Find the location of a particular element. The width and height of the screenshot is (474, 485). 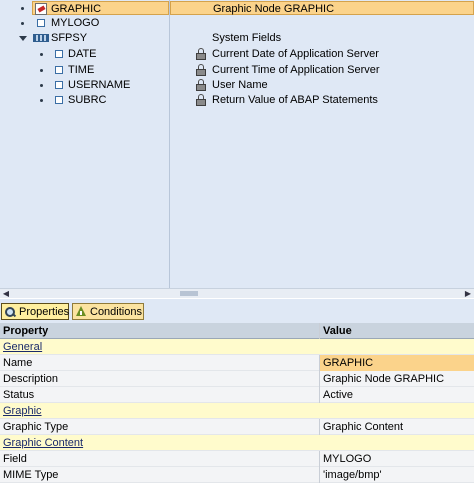

group-label: Graphic is located at coordinates (160, 411).